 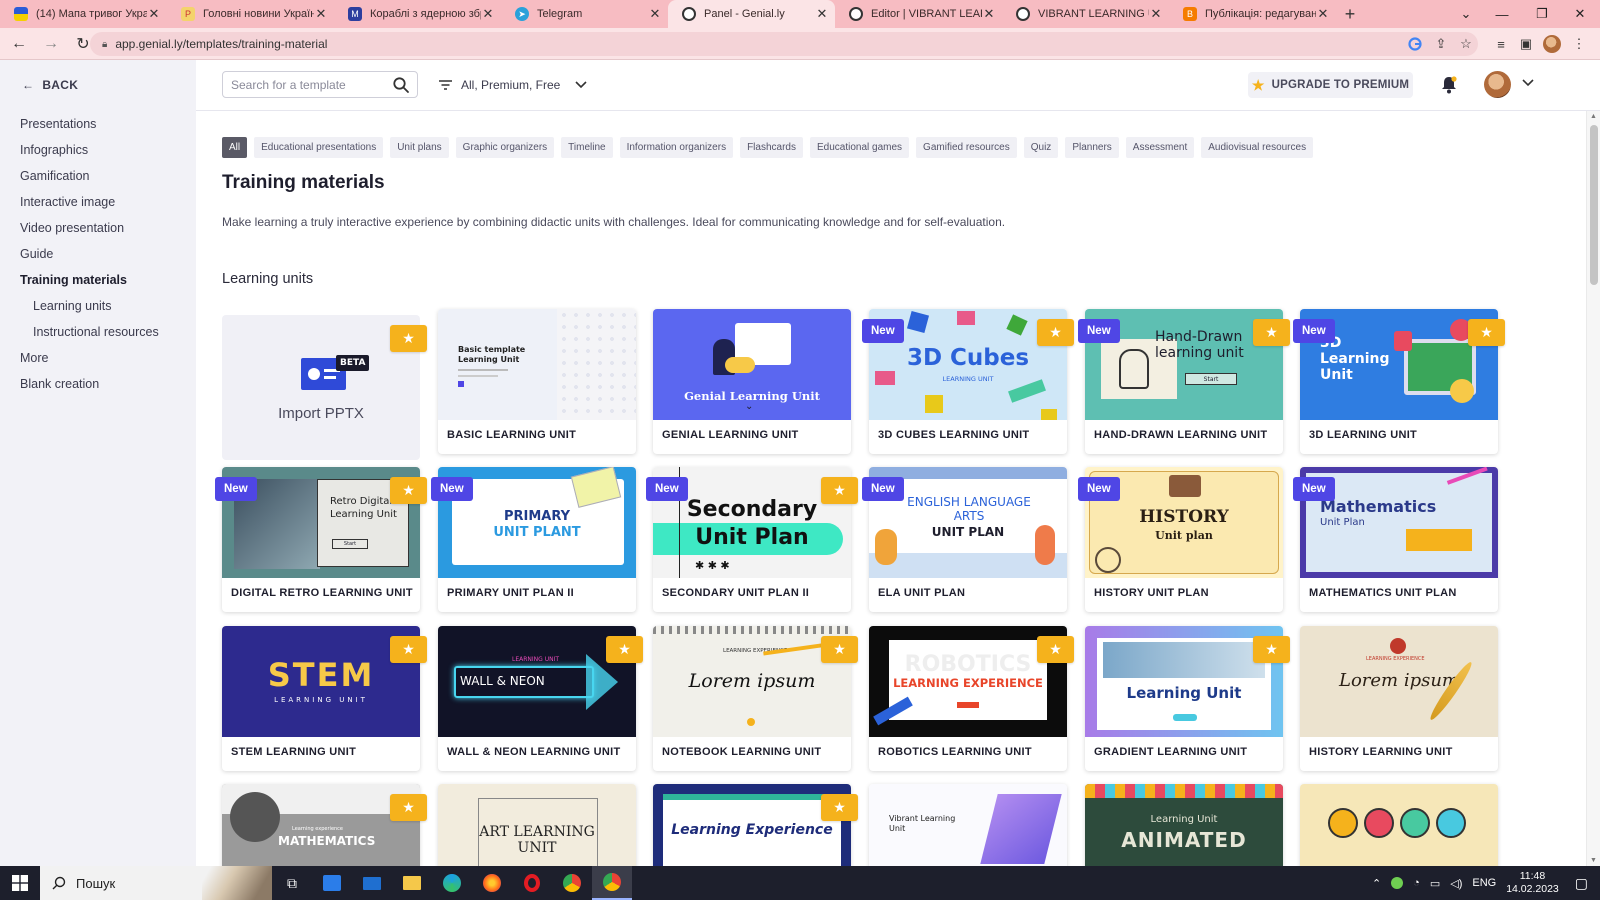 What do you see at coordinates (54, 150) in the screenshot?
I see `sidebar-item-infographics: Infographics` at bounding box center [54, 150].